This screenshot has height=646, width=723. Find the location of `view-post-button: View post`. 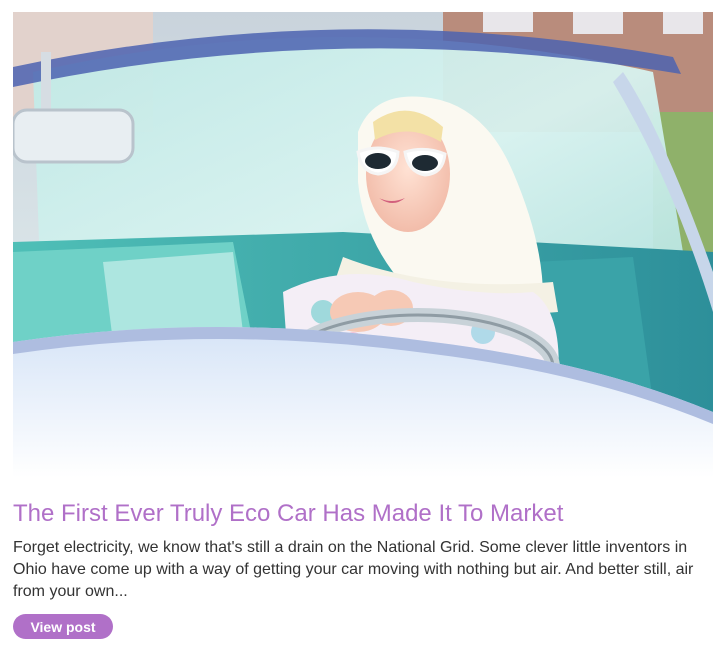

view-post-button: View post is located at coordinates (63, 626).